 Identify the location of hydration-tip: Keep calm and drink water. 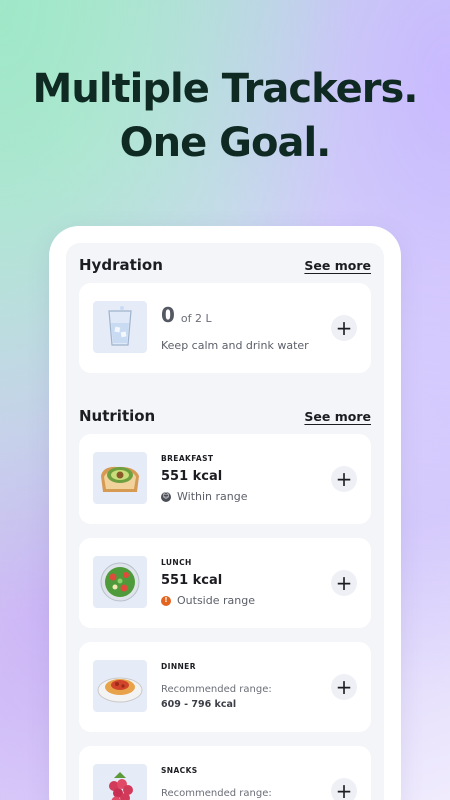
(235, 345).